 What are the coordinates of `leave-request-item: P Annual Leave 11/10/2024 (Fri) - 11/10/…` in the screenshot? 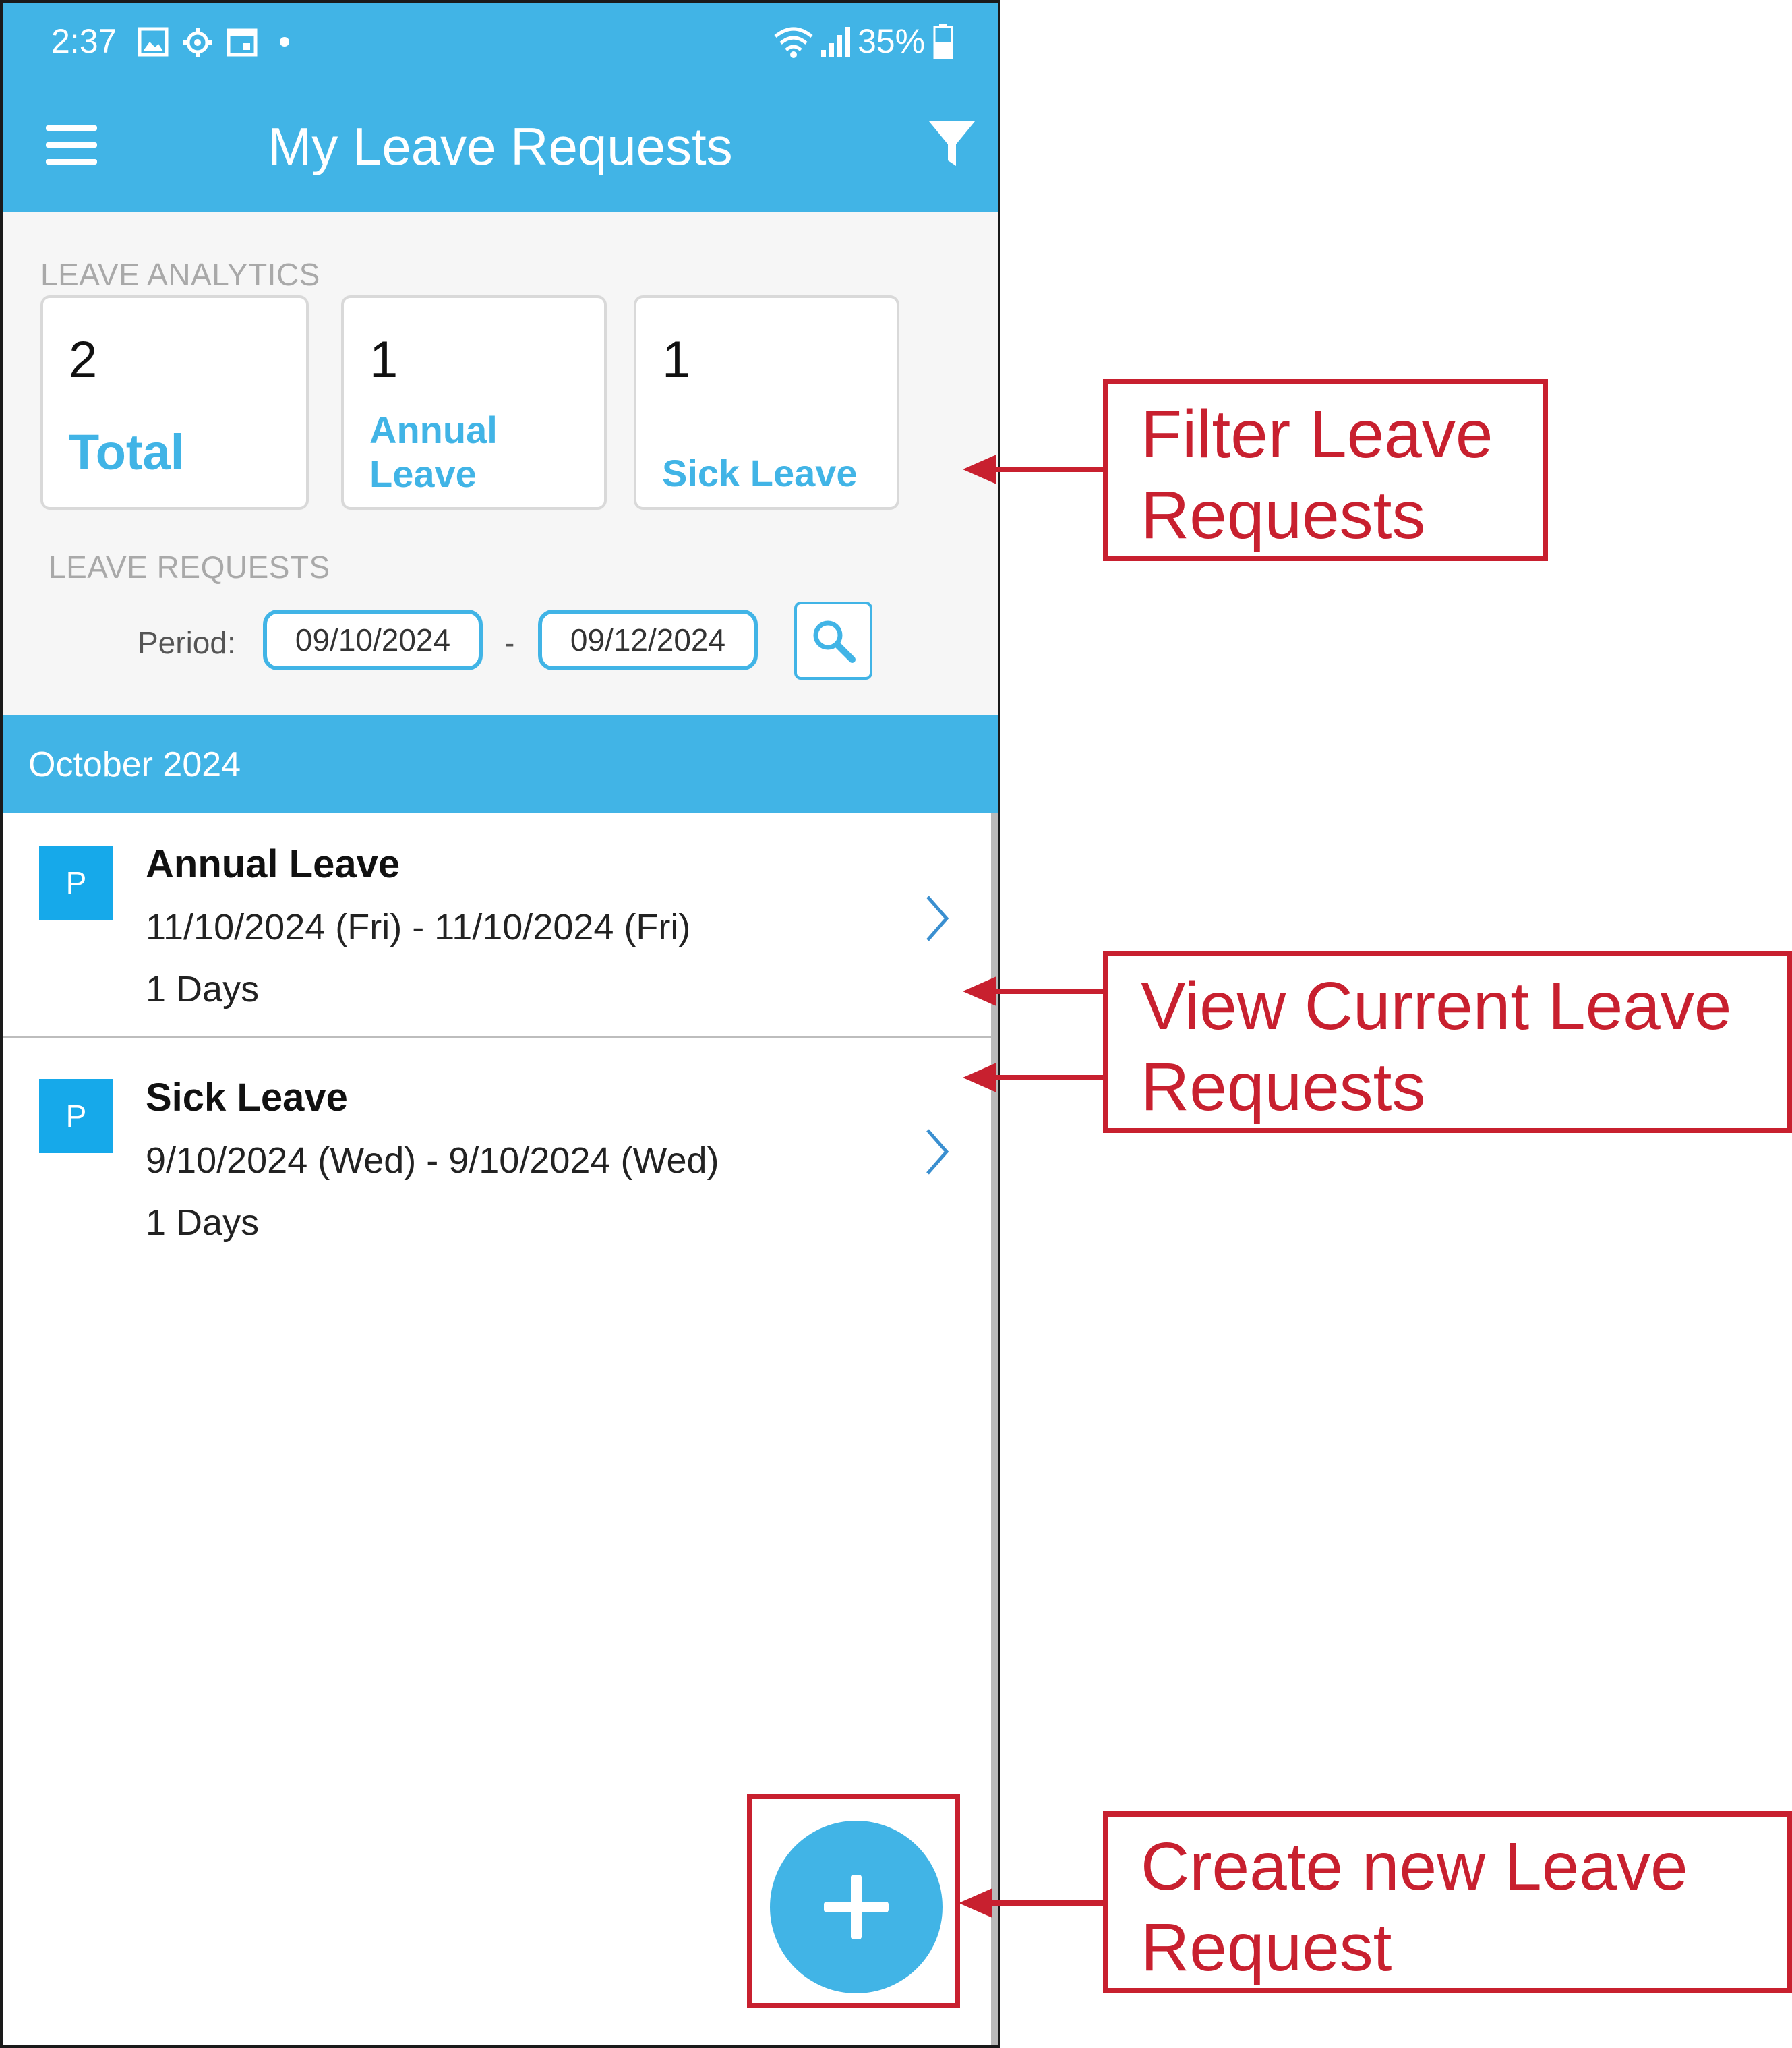 It's located at (500, 930).